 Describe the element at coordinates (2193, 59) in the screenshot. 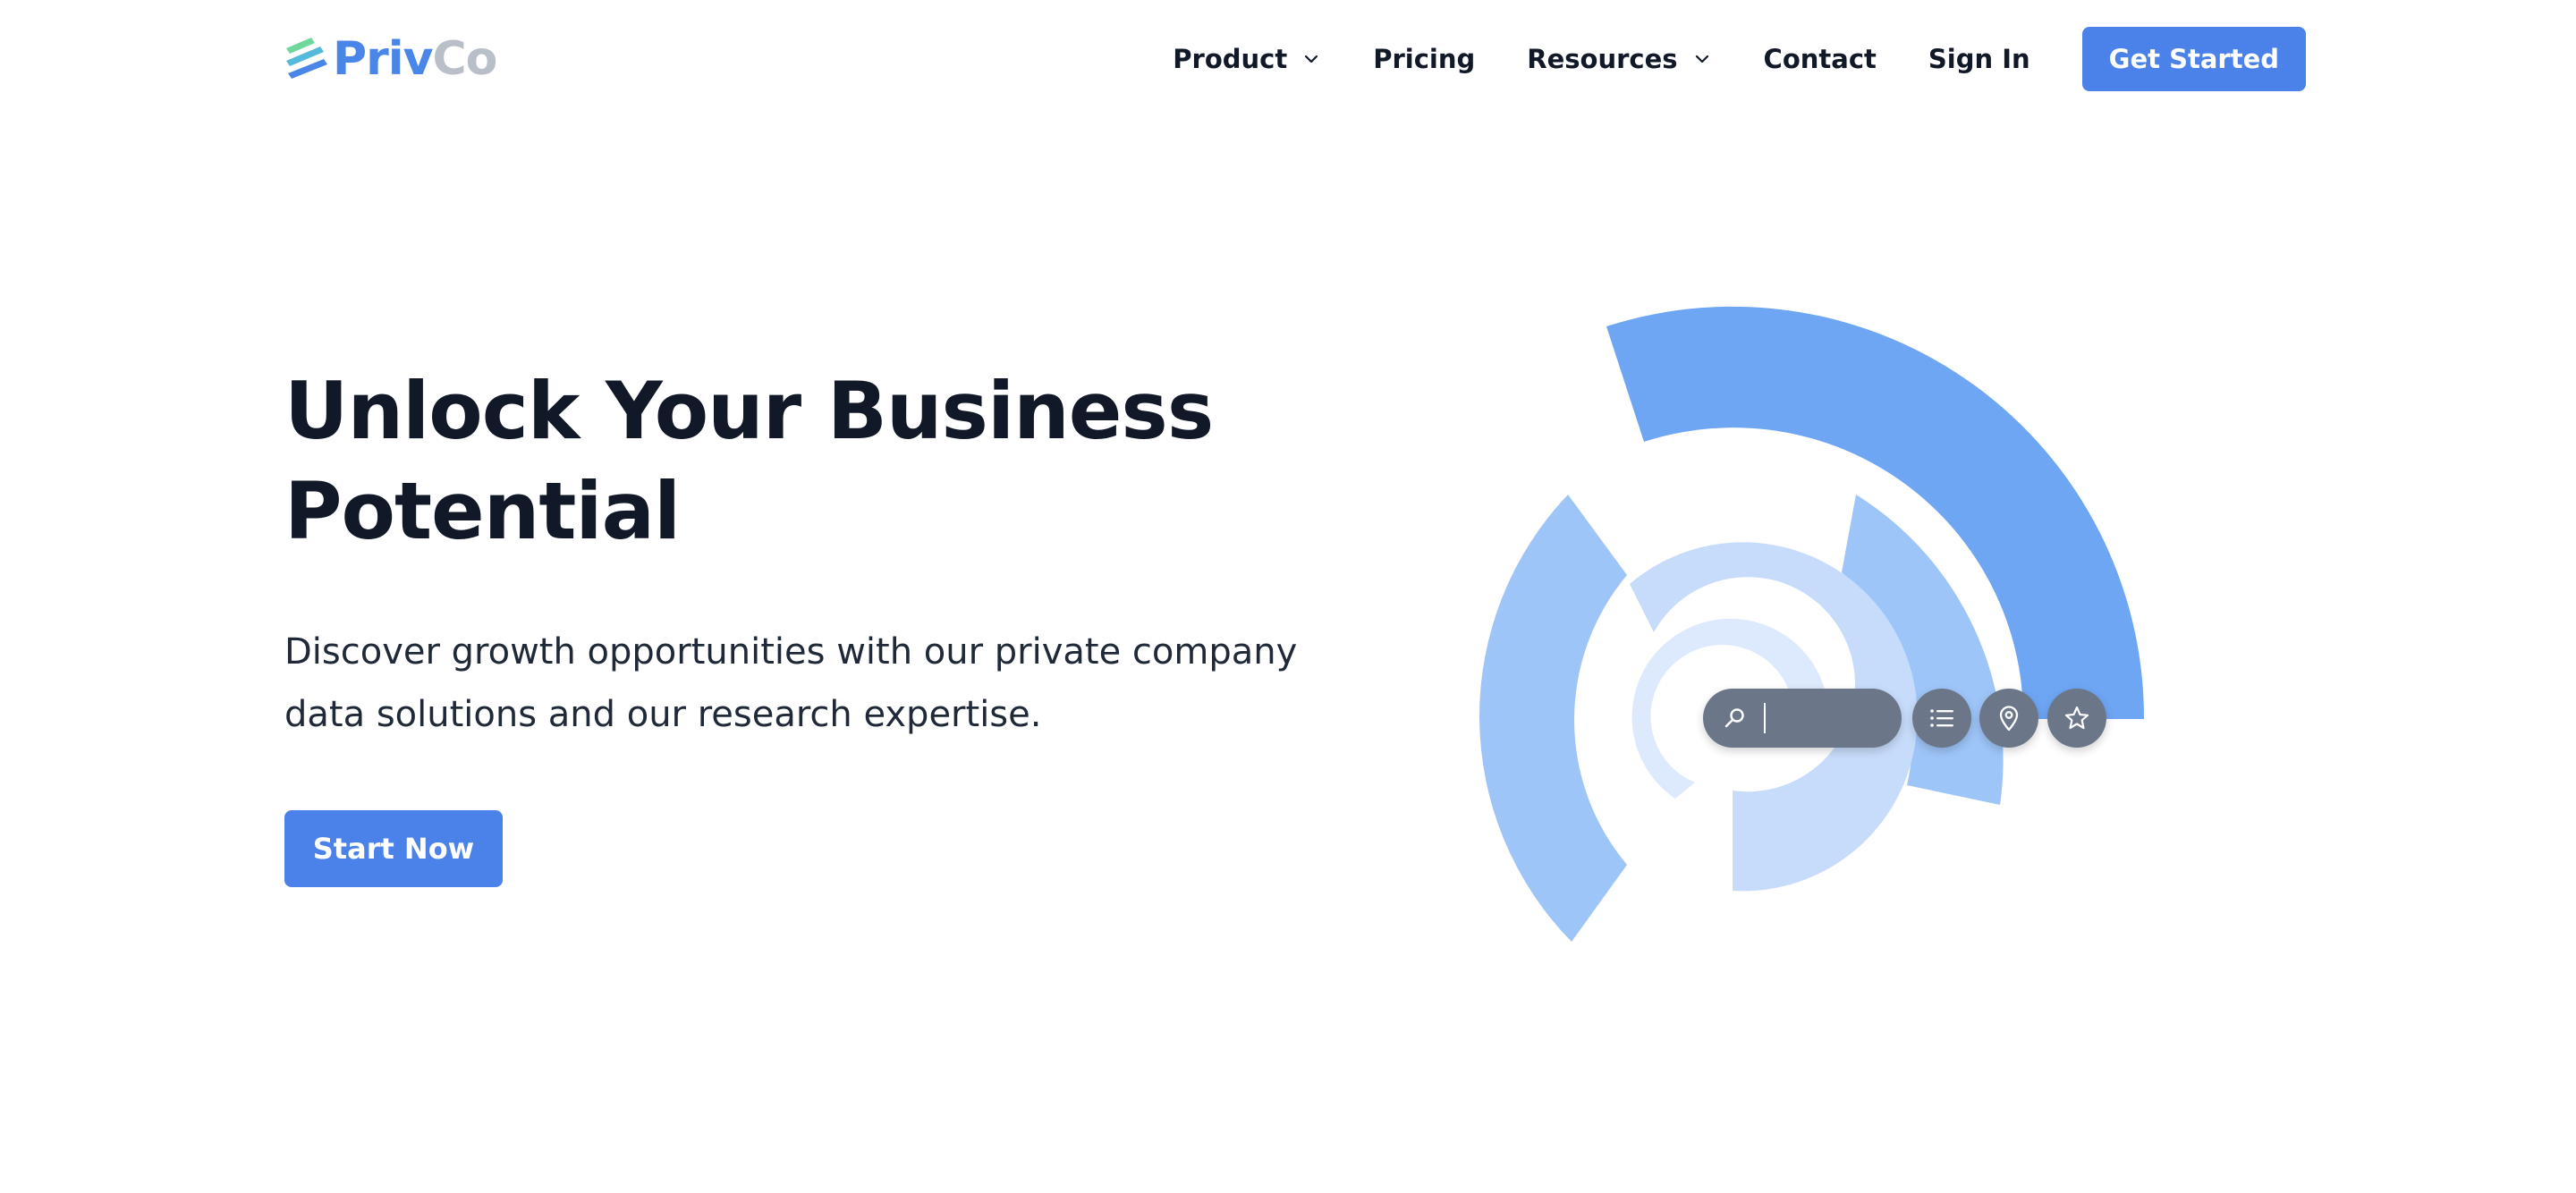

I see `get-started-button: Get Started` at that location.